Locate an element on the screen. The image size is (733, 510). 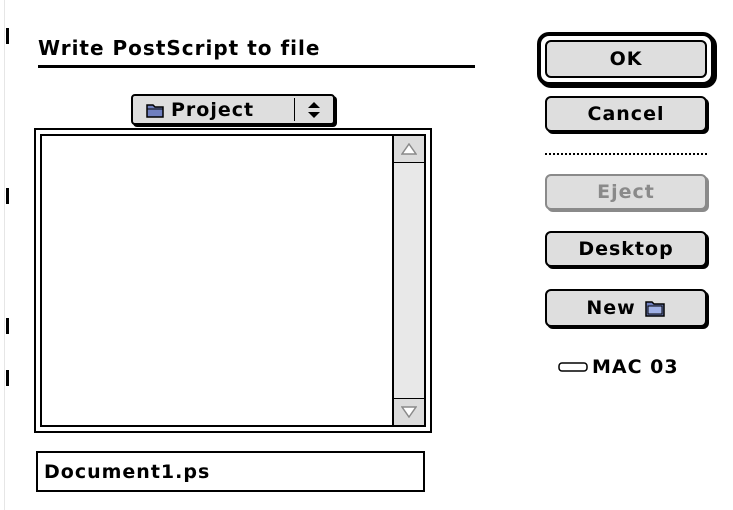
volume-indicator: MAC 03 is located at coordinates (618, 367).